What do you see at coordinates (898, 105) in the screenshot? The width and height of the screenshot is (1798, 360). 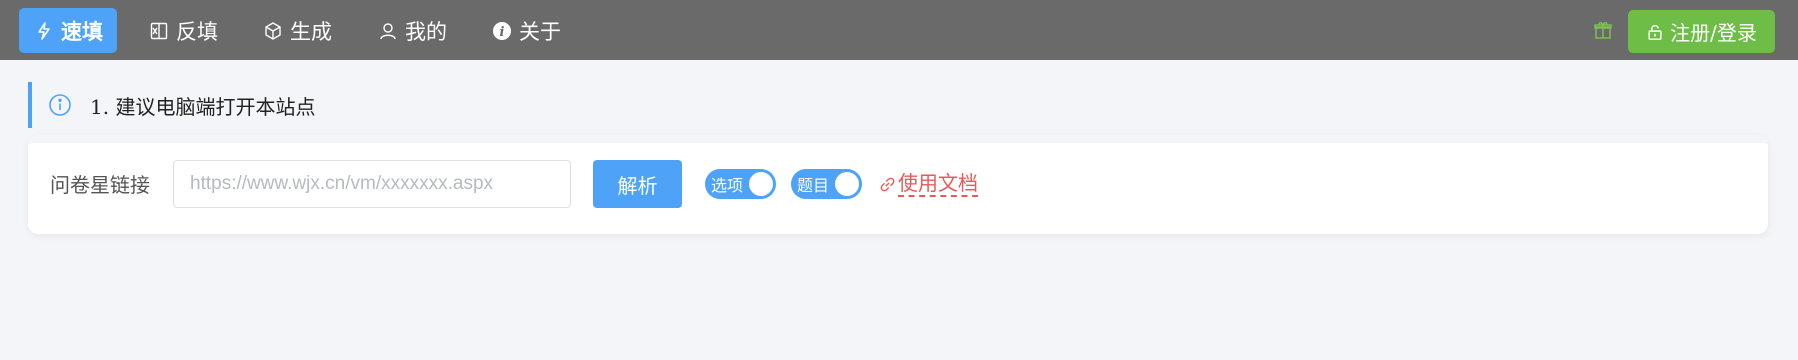 I see `notice-bar: 1. 建议电脑端打开本站点` at bounding box center [898, 105].